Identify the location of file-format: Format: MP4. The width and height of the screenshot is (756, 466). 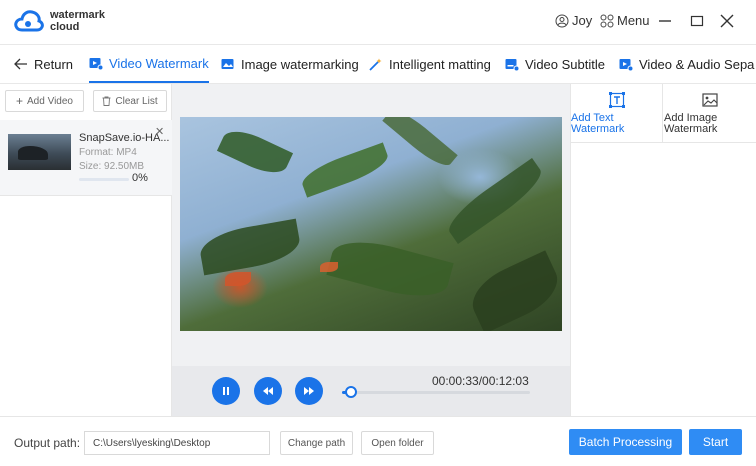
(108, 152).